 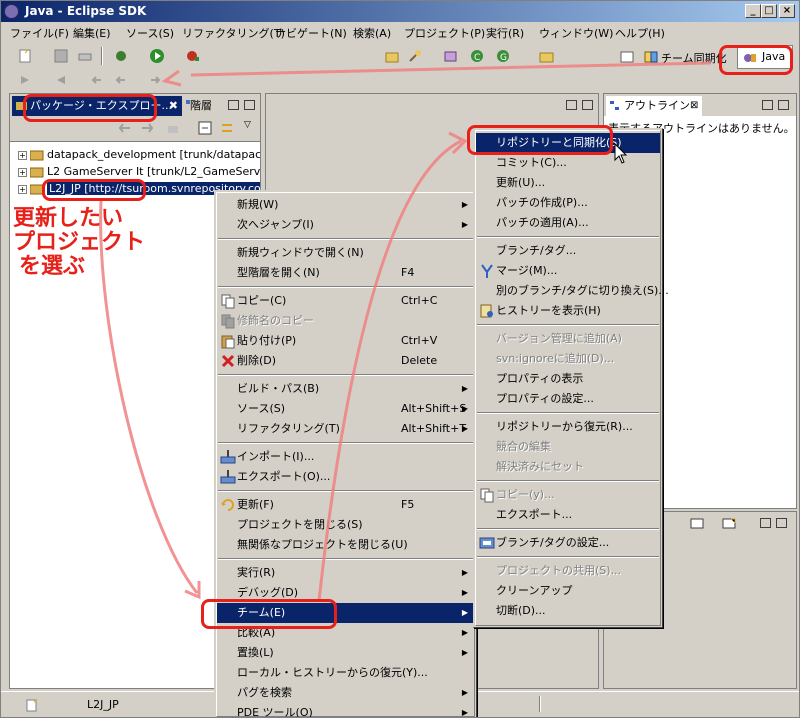 What do you see at coordinates (125, 128) in the screenshot?
I see `view-back-icon` at bounding box center [125, 128].